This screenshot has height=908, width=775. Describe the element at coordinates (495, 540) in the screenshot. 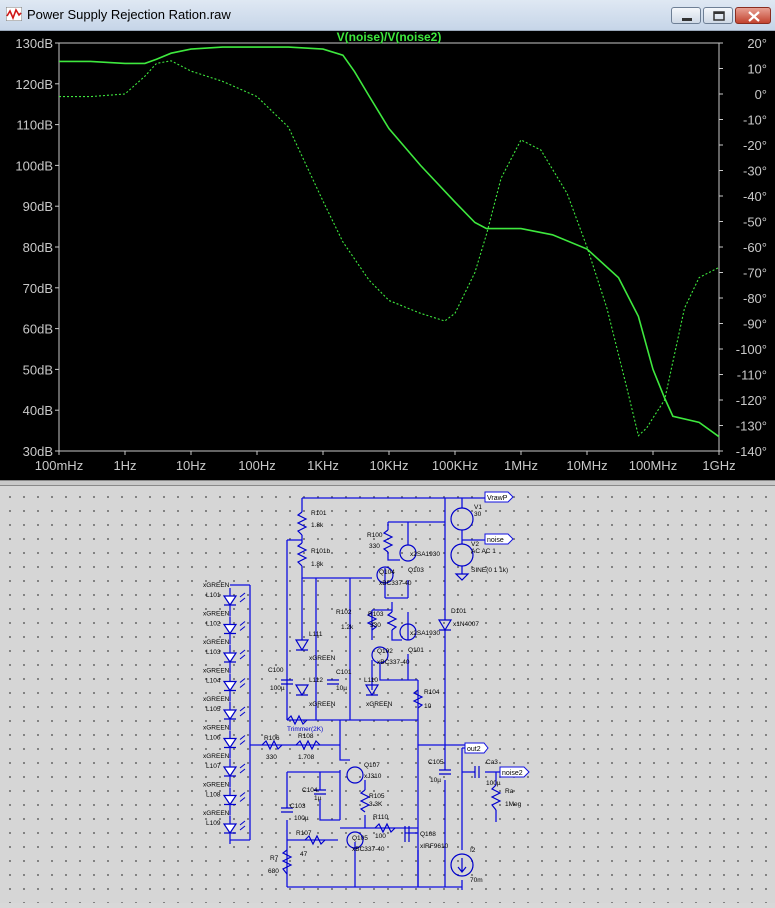

I see `net-noise: noise` at that location.